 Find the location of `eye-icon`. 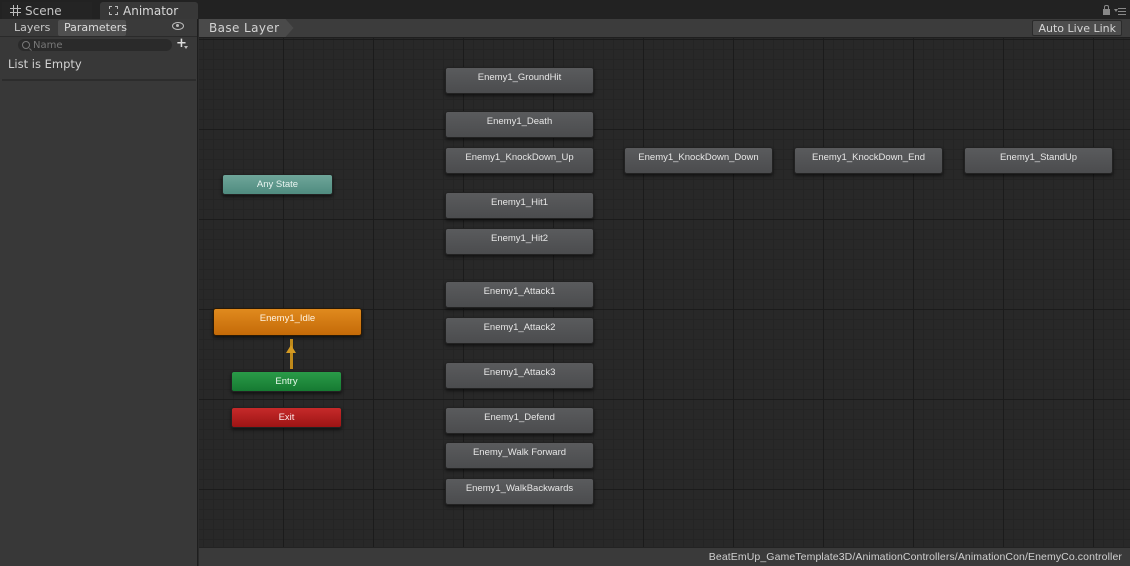

eye-icon is located at coordinates (178, 26).